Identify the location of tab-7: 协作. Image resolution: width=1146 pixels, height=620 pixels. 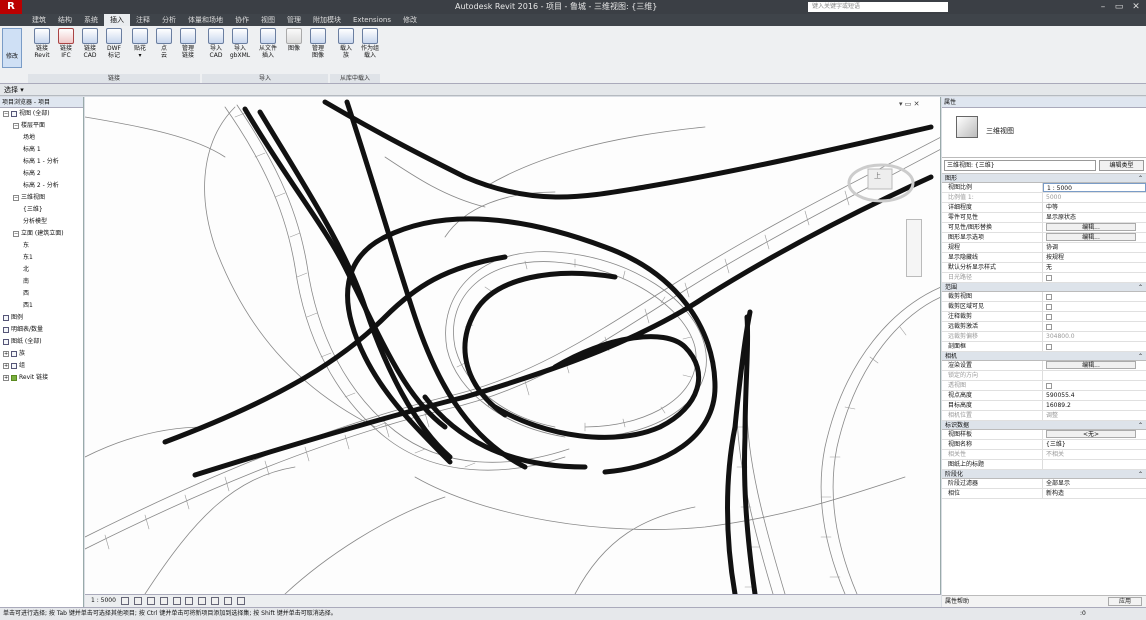
(242, 20).